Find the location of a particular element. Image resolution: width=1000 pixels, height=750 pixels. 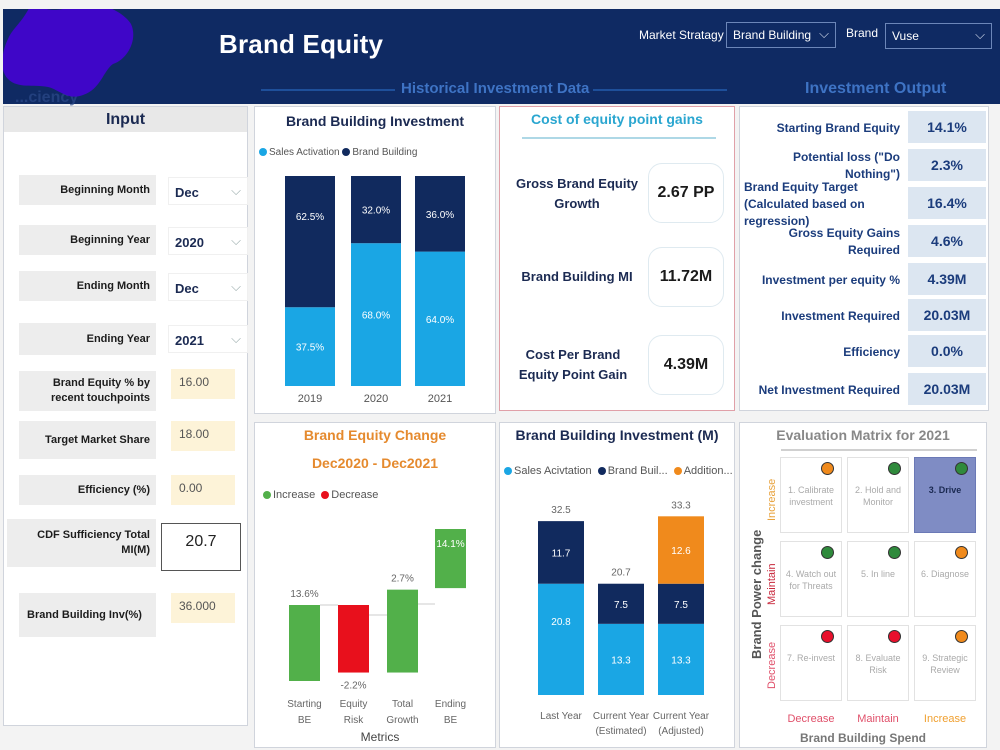

efficiency-input: 0.00 is located at coordinates (203, 490).